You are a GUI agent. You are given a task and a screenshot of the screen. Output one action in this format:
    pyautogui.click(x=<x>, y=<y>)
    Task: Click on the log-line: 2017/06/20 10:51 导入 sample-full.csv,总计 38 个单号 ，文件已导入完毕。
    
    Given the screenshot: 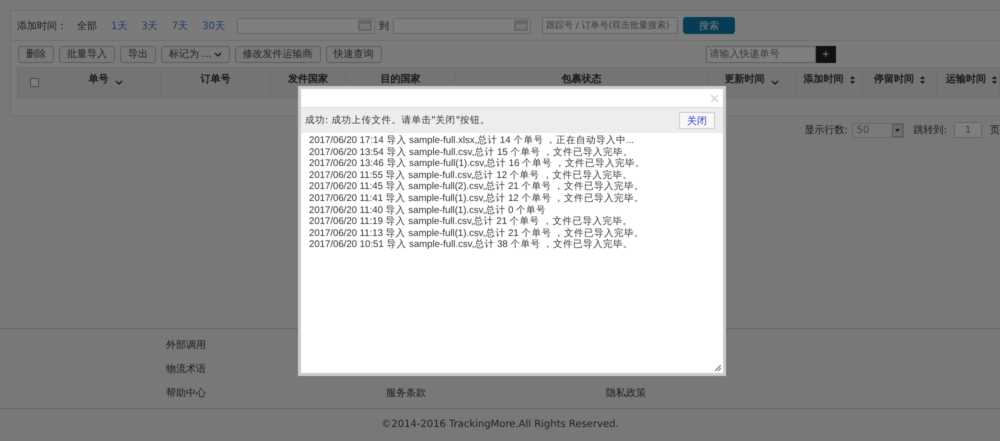 What is the action you would take?
    pyautogui.click(x=471, y=245)
    